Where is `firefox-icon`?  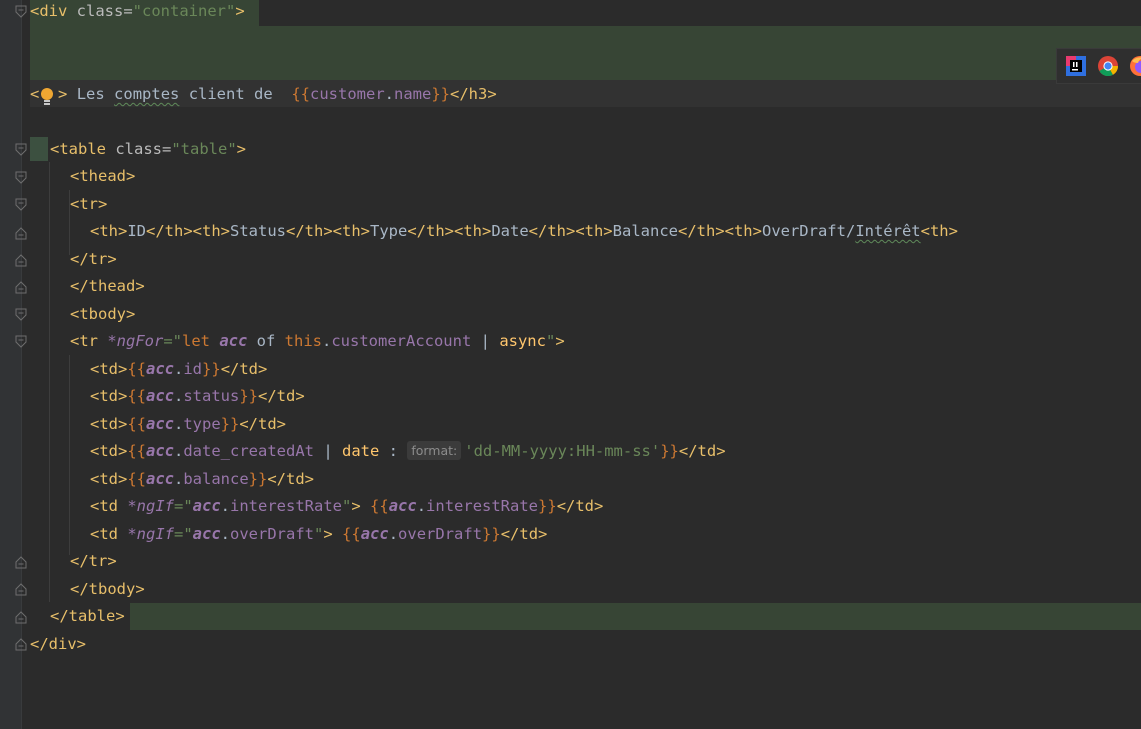
firefox-icon is located at coordinates (1135, 66).